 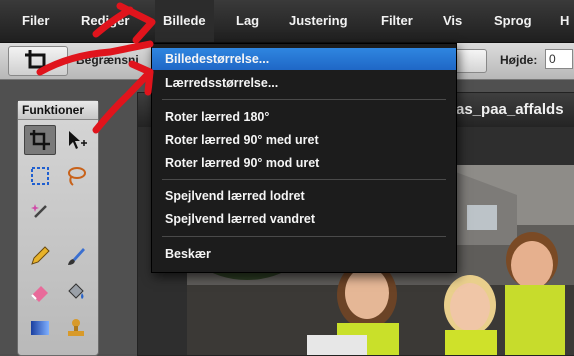 What do you see at coordinates (397, 21) in the screenshot?
I see `menu-filter: Filter` at bounding box center [397, 21].